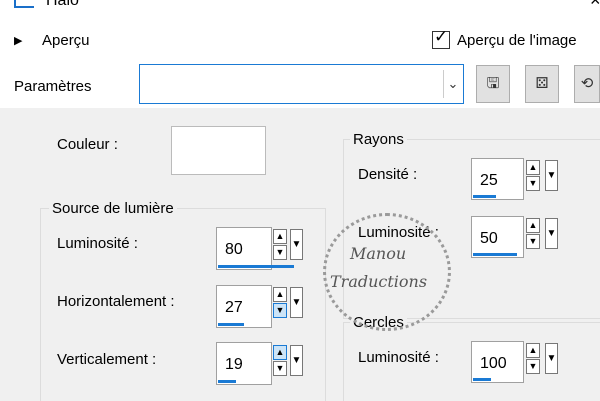  Describe the element at coordinates (482, 379) in the screenshot. I see `circles-luminosity-level-bar` at that location.